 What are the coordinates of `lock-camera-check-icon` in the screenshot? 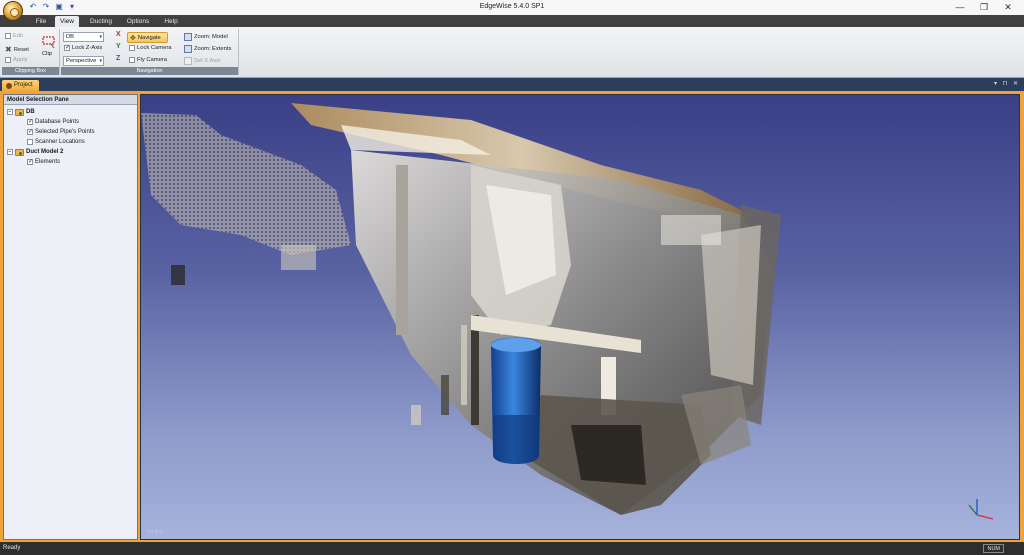 It's located at (132, 48).